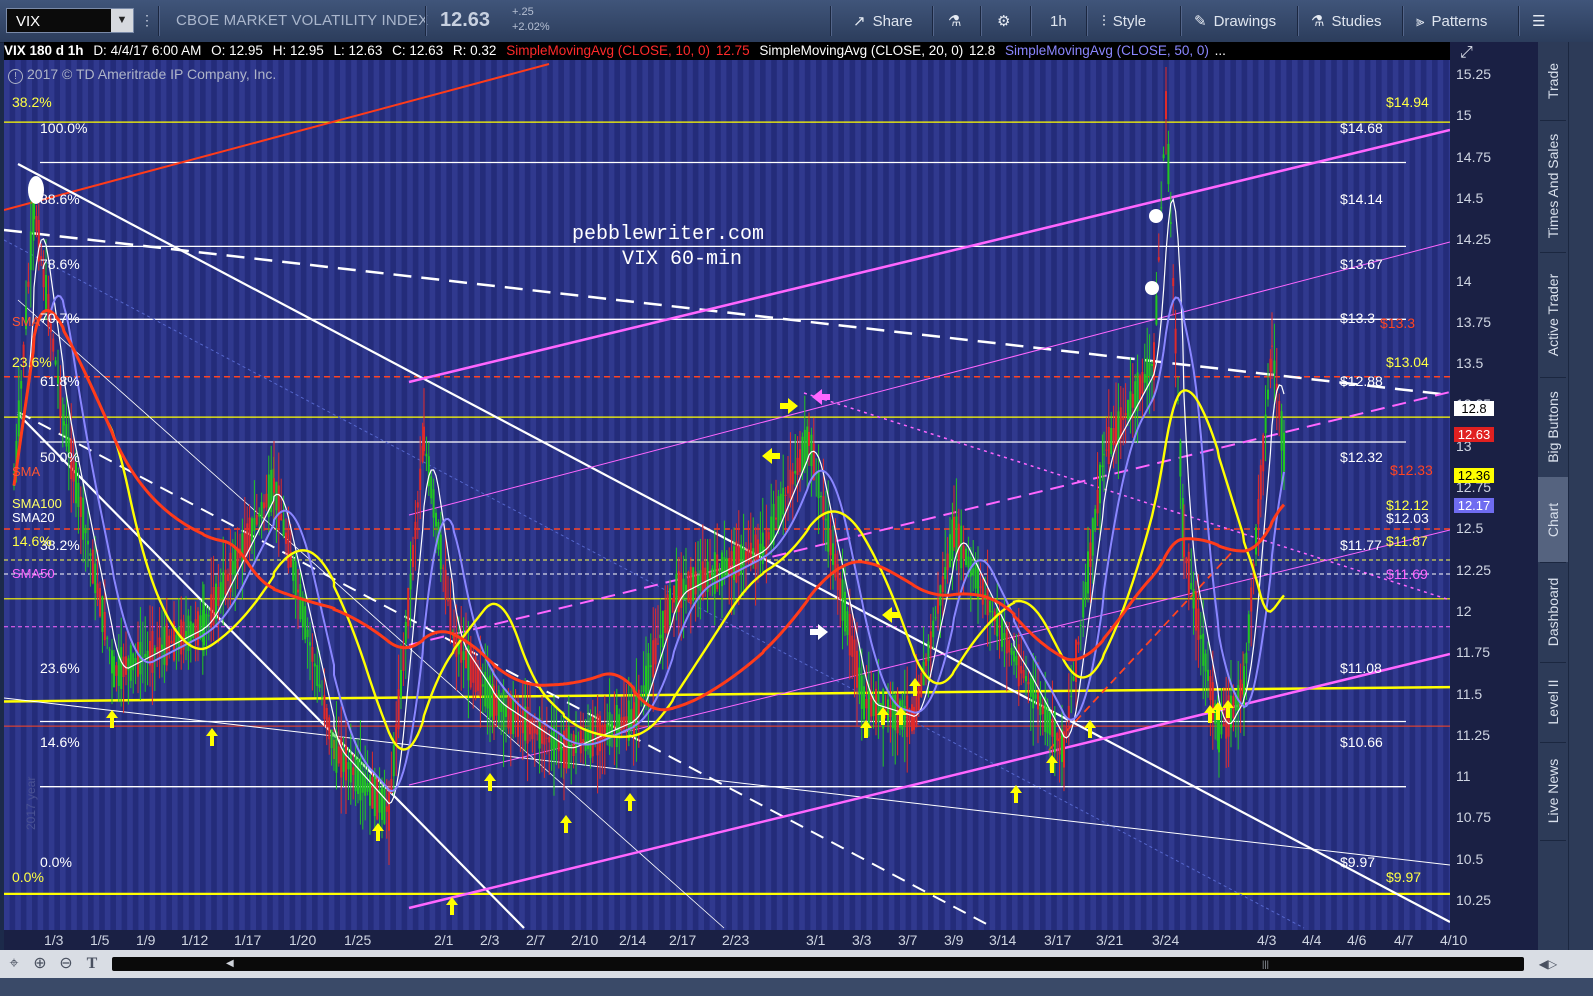  Describe the element at coordinates (92, 964) in the screenshot. I see `text-tool-icon: T` at that location.